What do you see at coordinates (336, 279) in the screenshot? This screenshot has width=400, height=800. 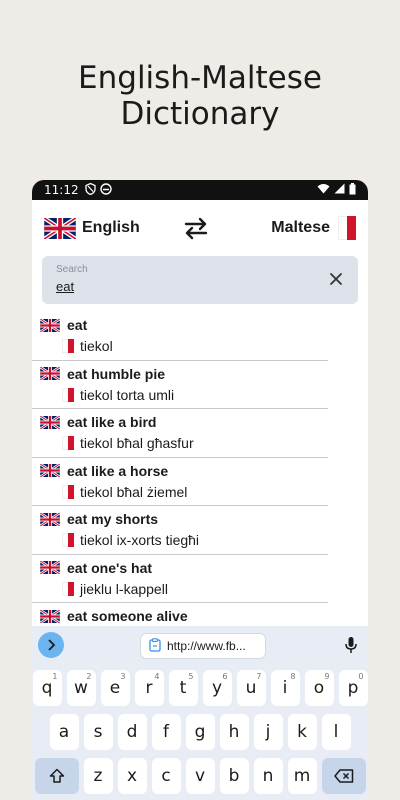 I see `close-icon` at bounding box center [336, 279].